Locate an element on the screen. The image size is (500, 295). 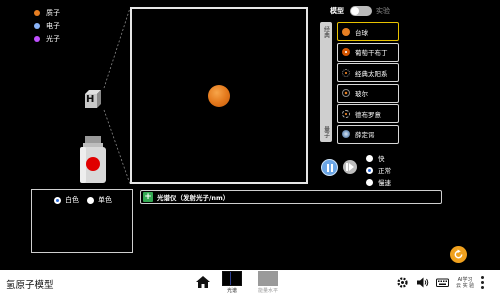
pause-button is located at coordinates (329, 167).